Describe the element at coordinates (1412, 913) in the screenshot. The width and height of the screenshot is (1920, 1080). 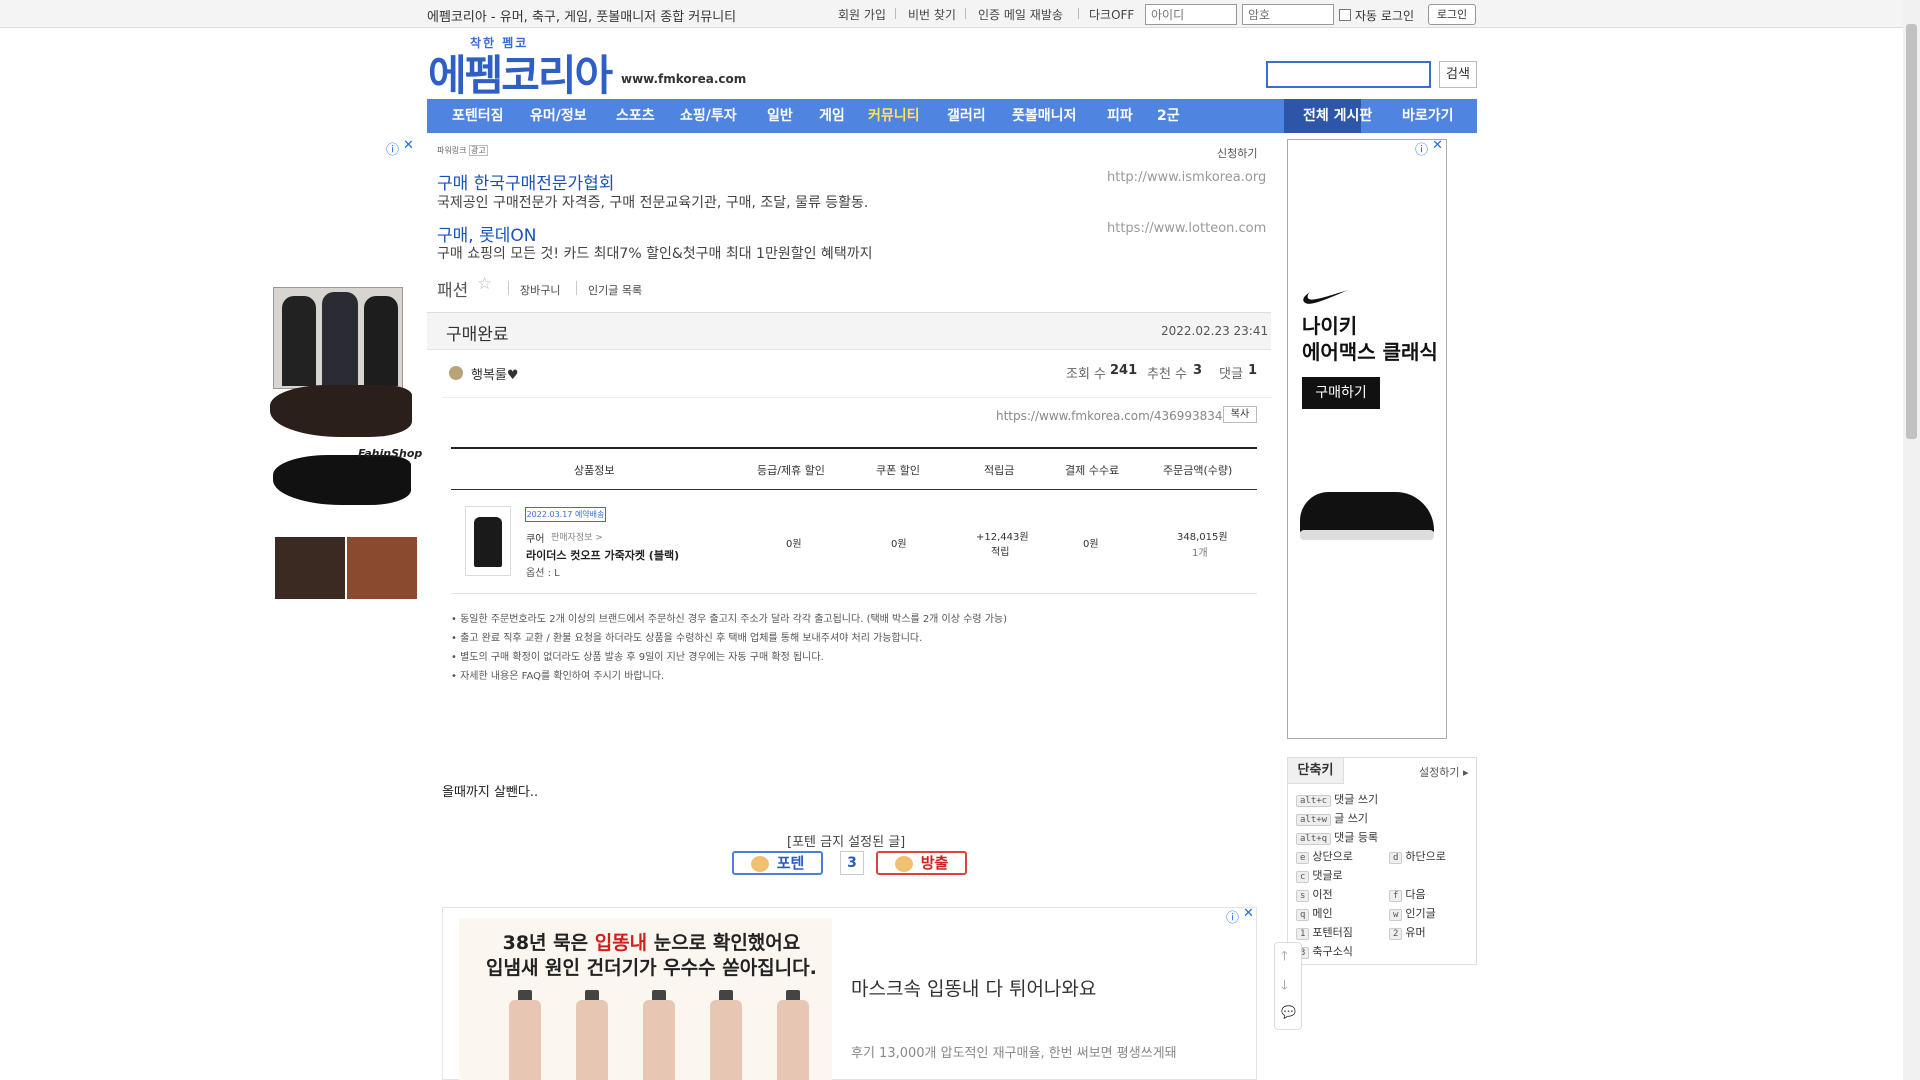
I see `shortcut-item: w 인기글` at that location.